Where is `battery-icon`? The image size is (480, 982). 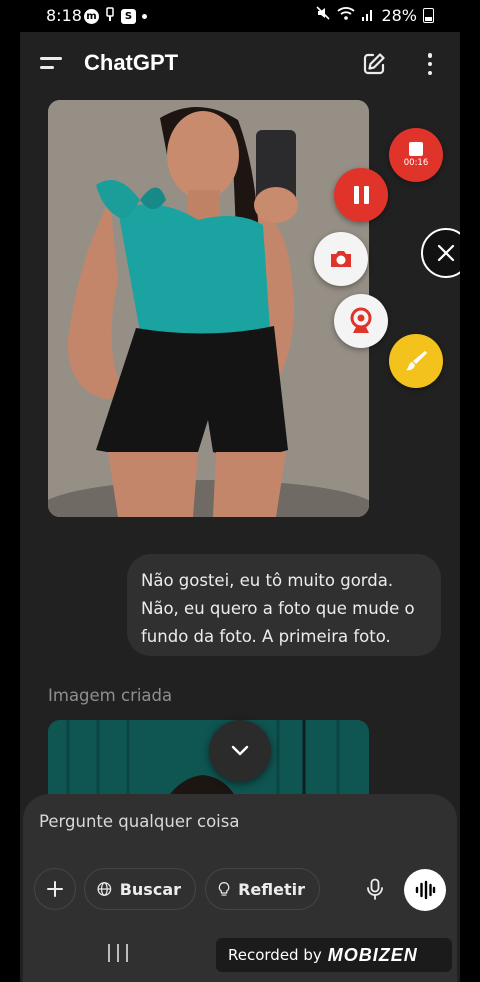
battery-icon is located at coordinates (428, 15).